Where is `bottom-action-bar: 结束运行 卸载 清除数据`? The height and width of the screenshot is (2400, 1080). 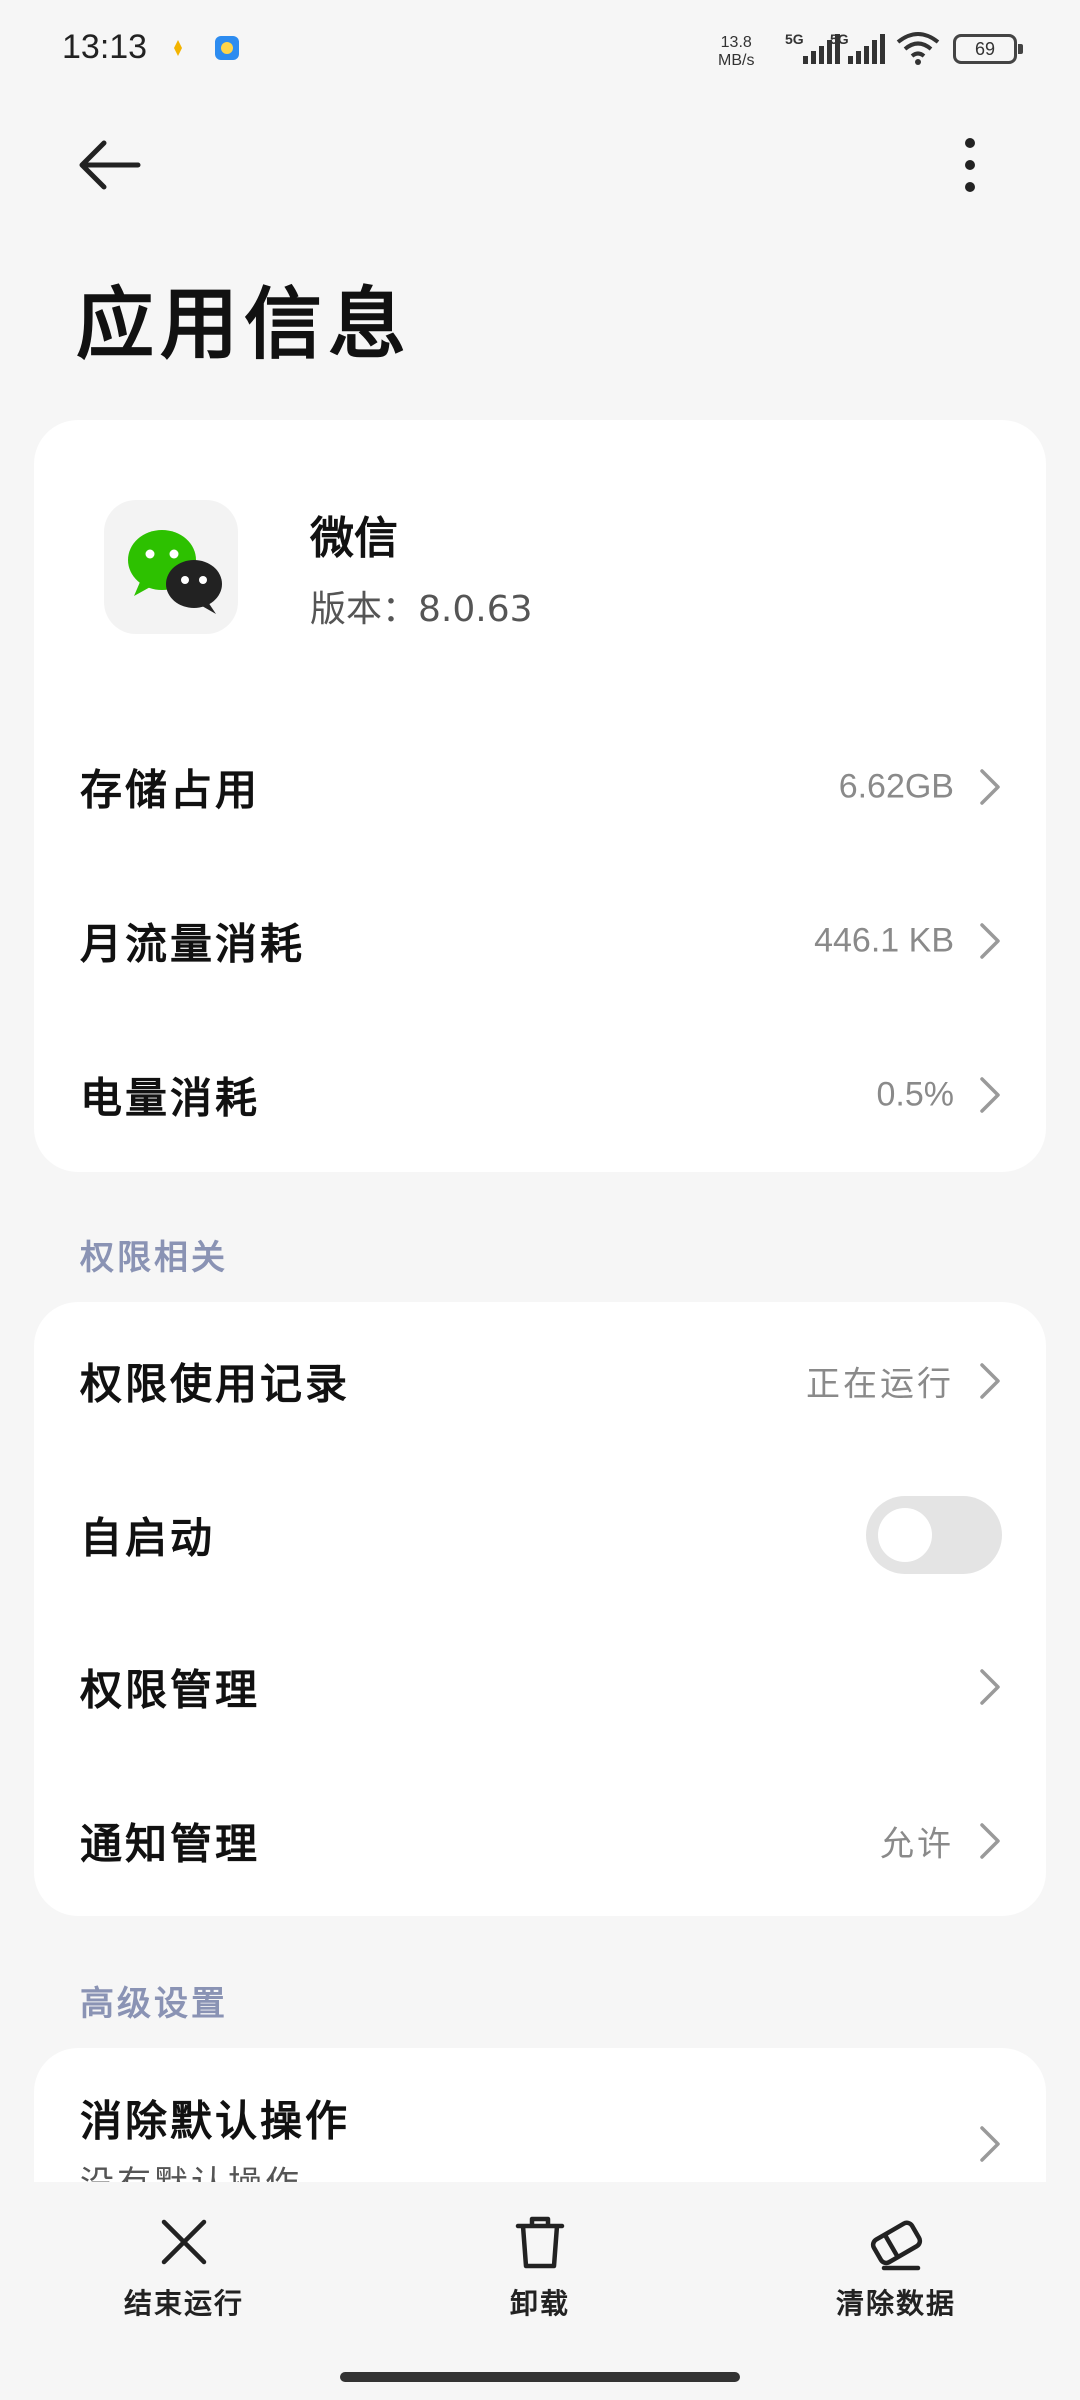 bottom-action-bar: 结束运行 卸载 清除数据 is located at coordinates (540, 2291).